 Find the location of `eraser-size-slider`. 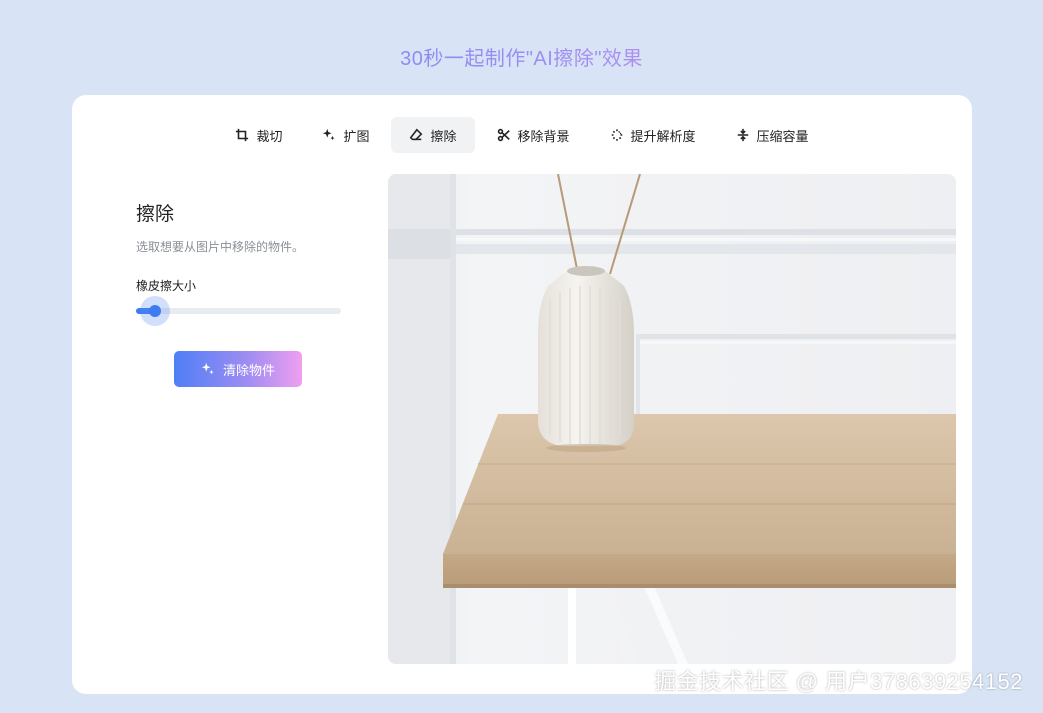

eraser-size-slider is located at coordinates (238, 311).